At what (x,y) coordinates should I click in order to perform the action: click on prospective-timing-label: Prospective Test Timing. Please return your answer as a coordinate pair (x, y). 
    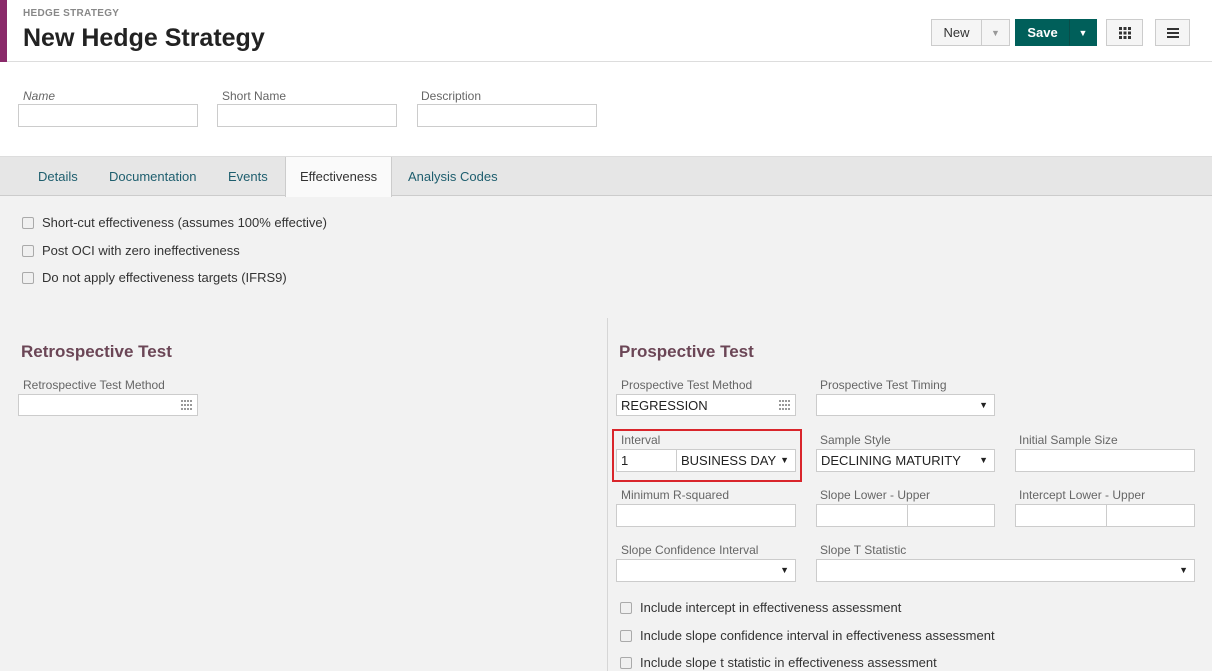
    Looking at the image, I should click on (883, 385).